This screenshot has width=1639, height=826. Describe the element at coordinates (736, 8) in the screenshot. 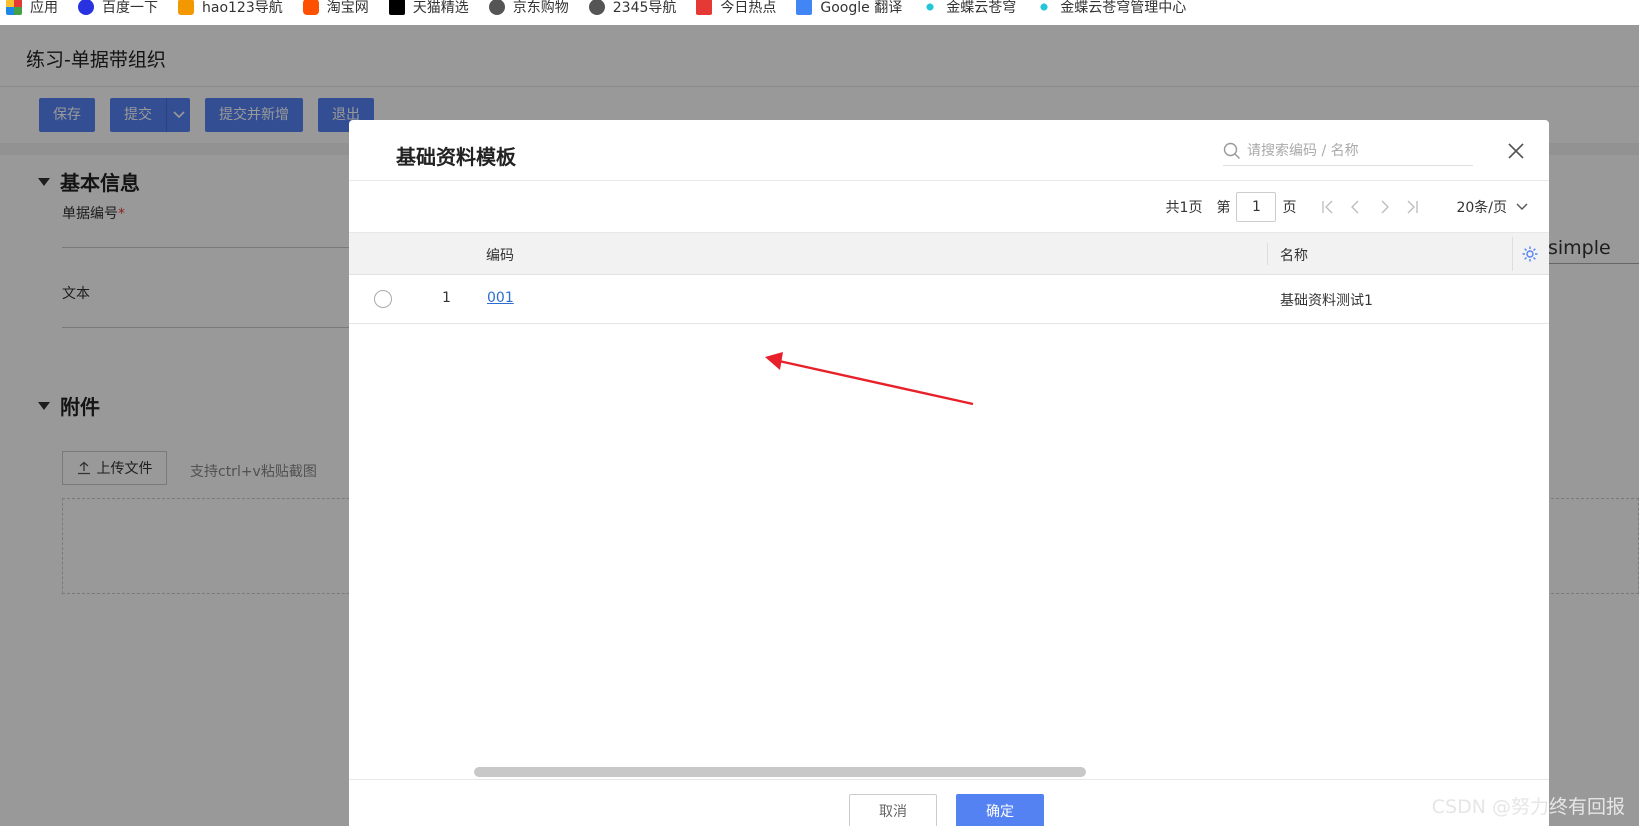

I see `bookmark-toutiao: 今日热点` at that location.